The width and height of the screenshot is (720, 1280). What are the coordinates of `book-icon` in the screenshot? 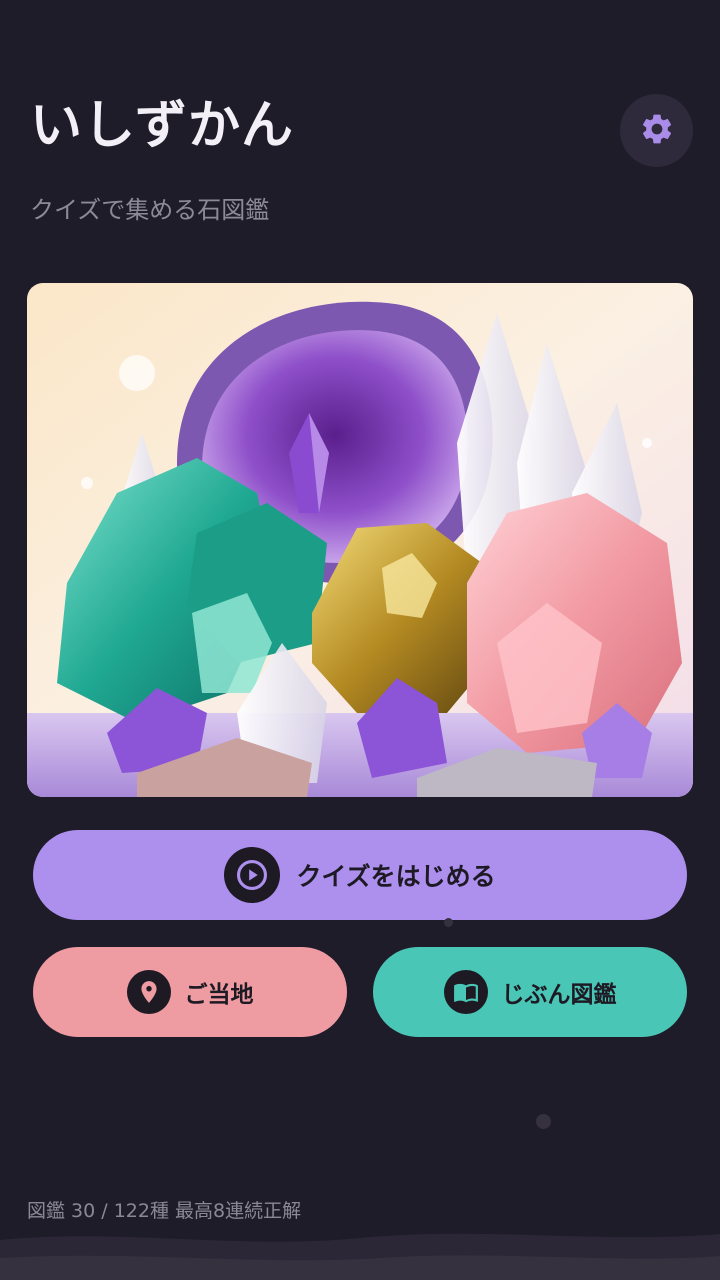 It's located at (465, 992).